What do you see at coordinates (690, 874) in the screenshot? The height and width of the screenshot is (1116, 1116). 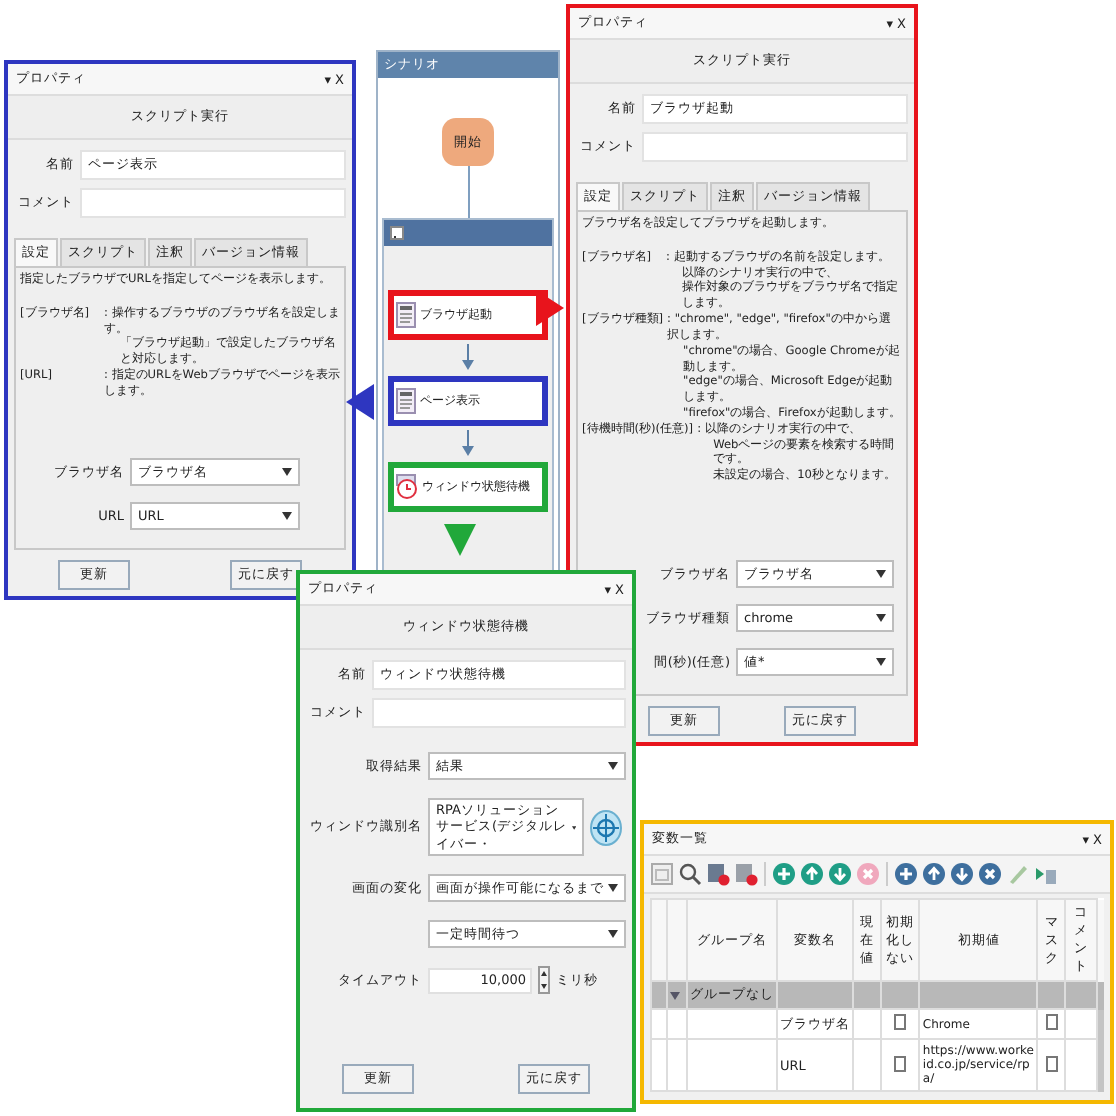 I see `search-icon` at bounding box center [690, 874].